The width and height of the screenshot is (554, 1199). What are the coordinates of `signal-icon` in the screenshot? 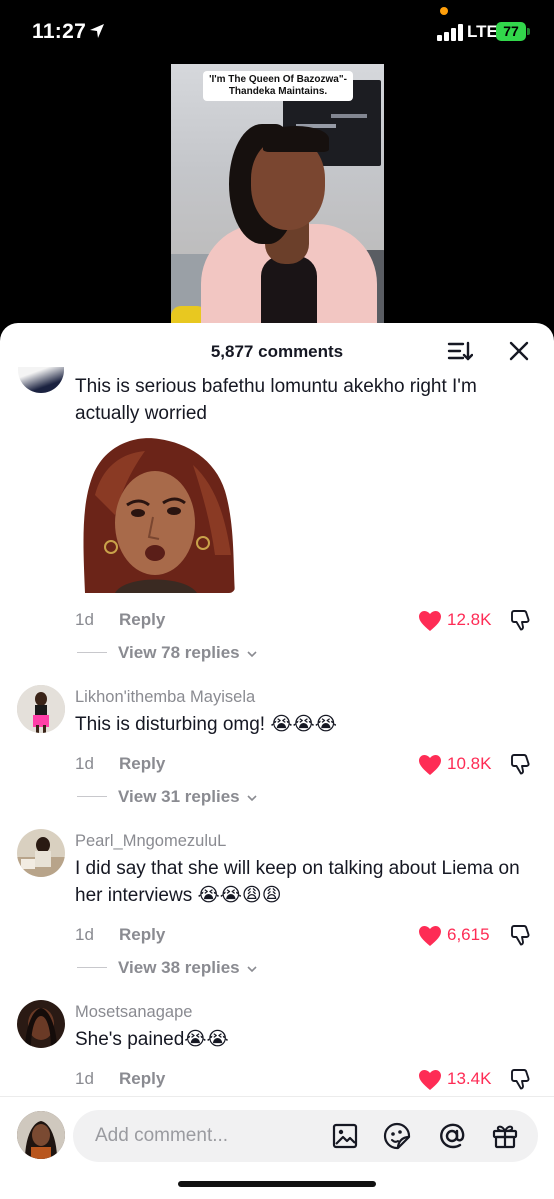 It's located at (450, 32).